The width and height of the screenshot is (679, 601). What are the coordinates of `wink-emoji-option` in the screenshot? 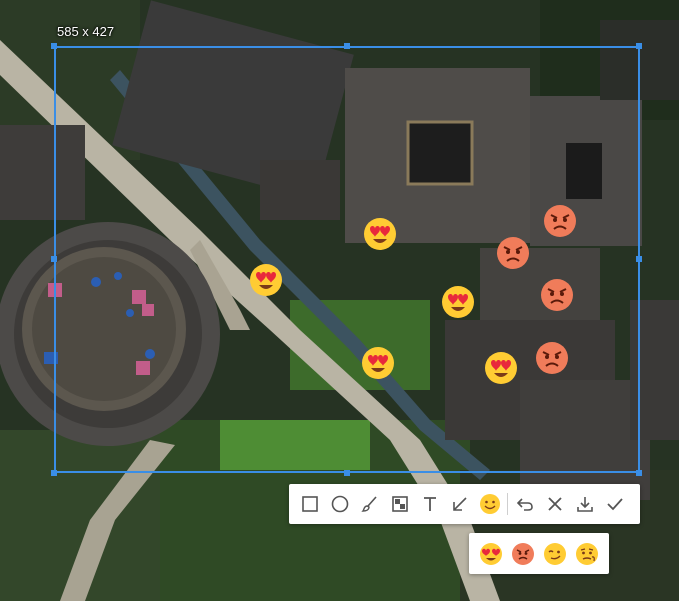 It's located at (555, 554).